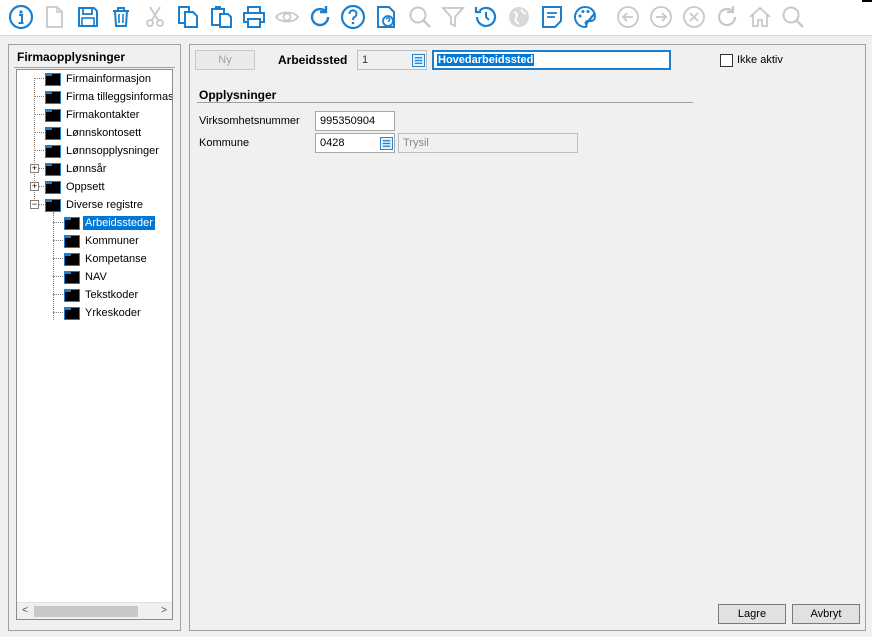 The height and width of the screenshot is (637, 872). I want to click on scrollbar-thumb, so click(86, 611).